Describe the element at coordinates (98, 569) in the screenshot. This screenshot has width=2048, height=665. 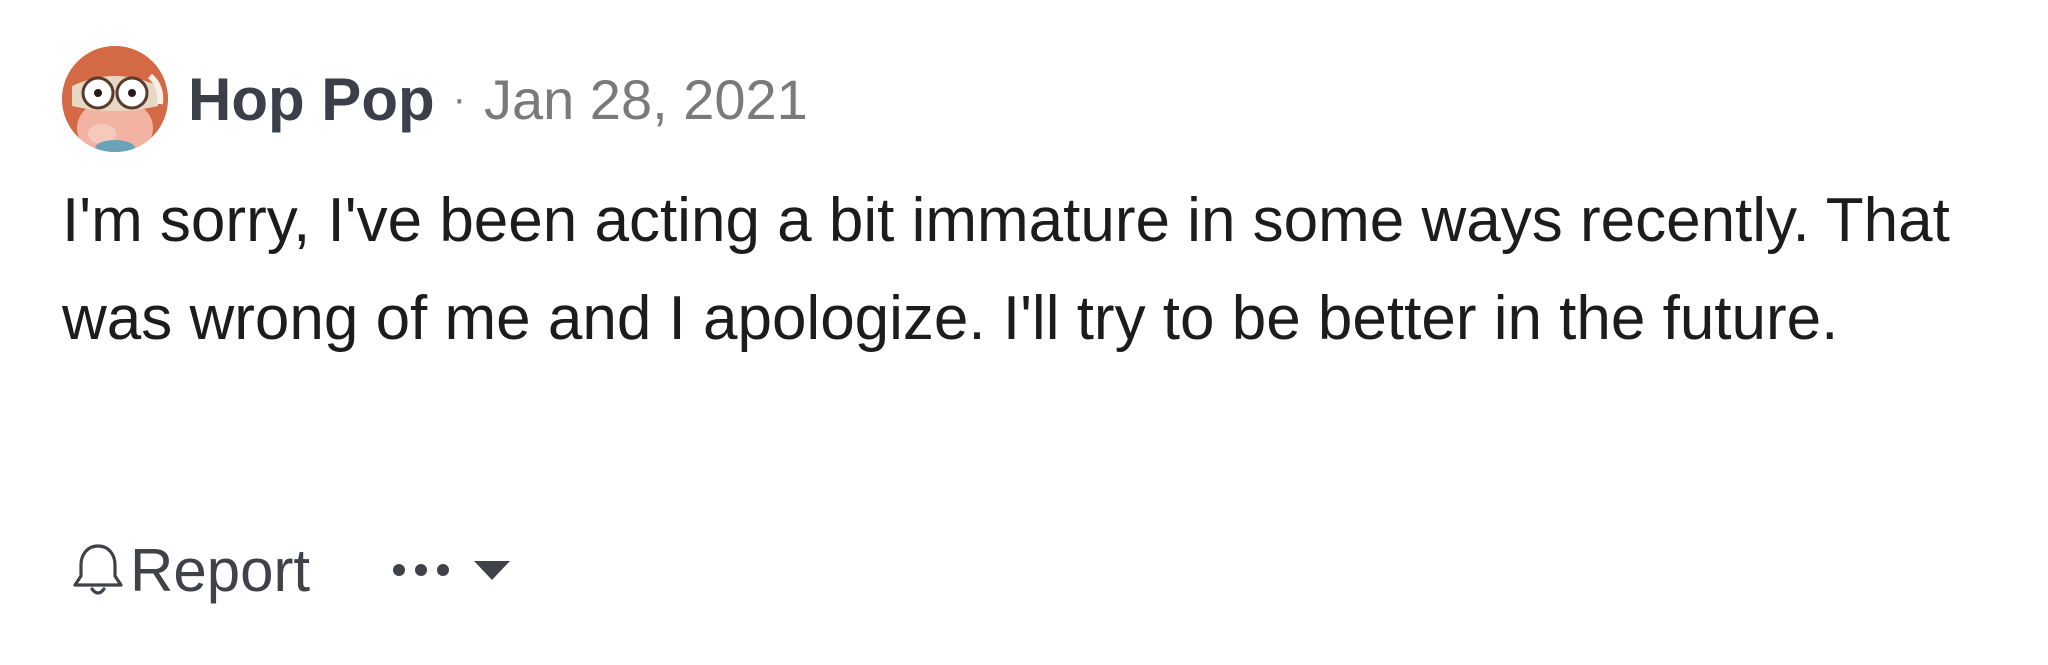
I see `bell-icon` at that location.